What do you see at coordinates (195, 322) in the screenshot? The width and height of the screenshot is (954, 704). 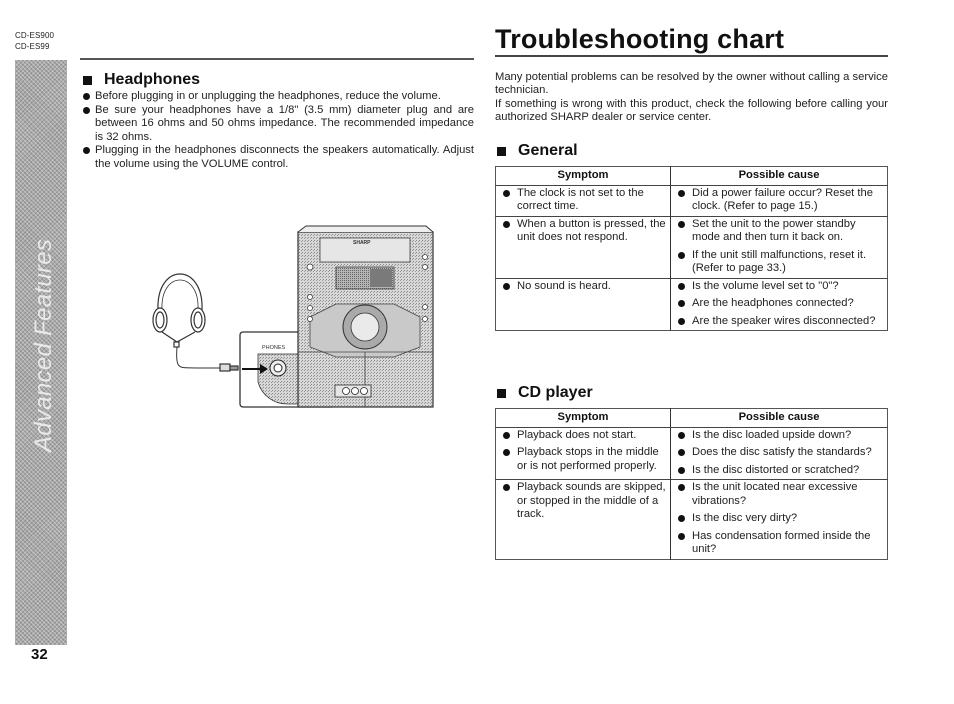 I see `headphones-icon` at bounding box center [195, 322].